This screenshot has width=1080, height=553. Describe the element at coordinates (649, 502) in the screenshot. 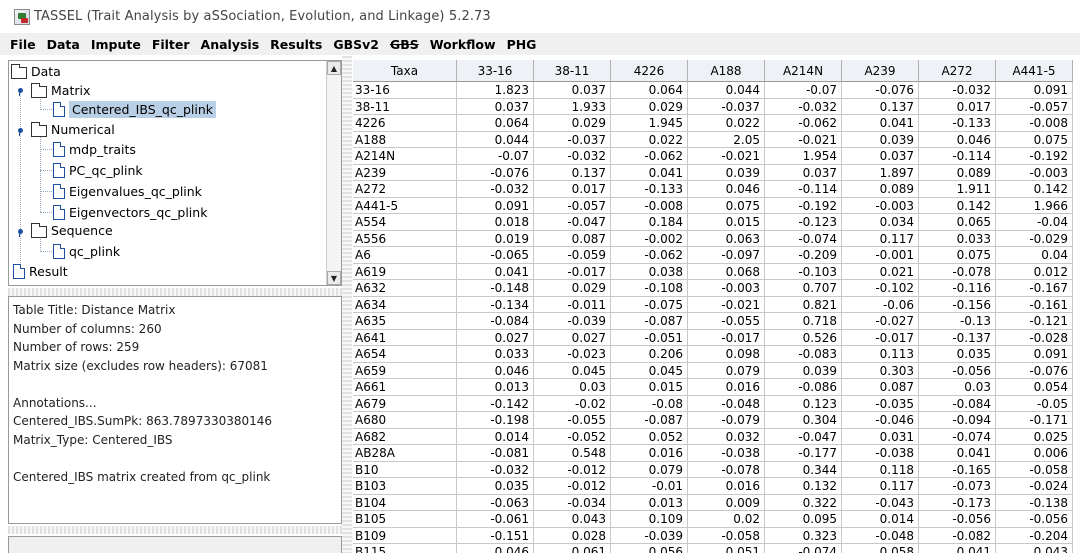

I see `table-cell: 0.013` at that location.